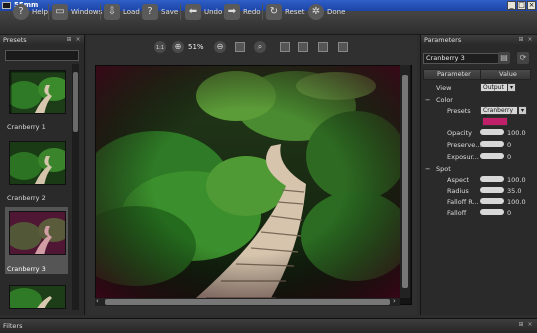  I want to click on aspect-label: Aspect, so click(458, 180).